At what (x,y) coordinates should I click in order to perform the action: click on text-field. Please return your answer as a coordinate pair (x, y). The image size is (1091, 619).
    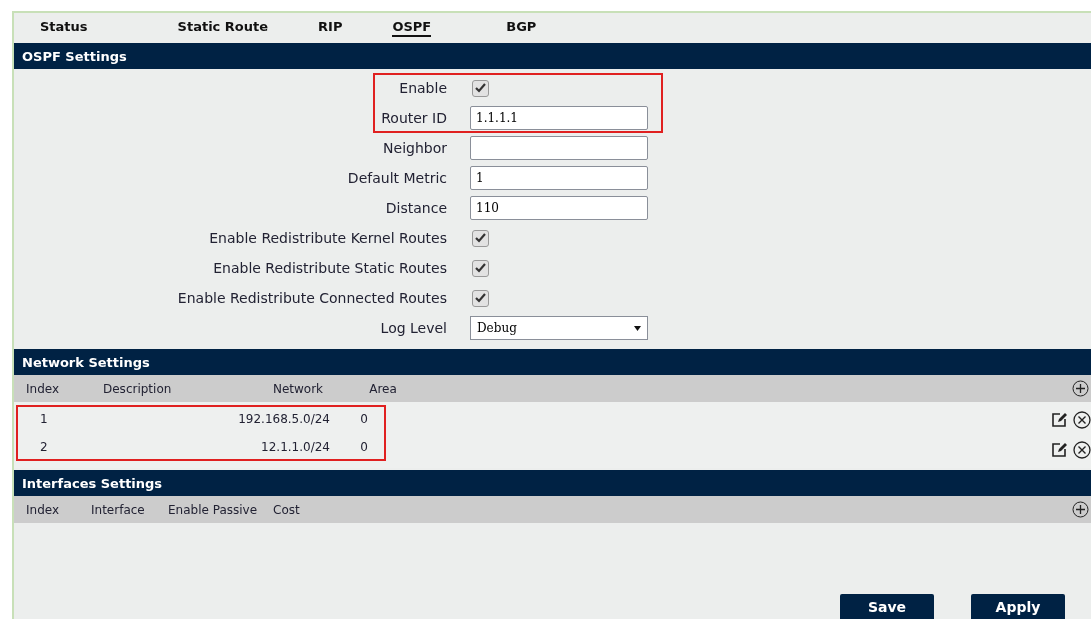
    Looking at the image, I should click on (559, 148).